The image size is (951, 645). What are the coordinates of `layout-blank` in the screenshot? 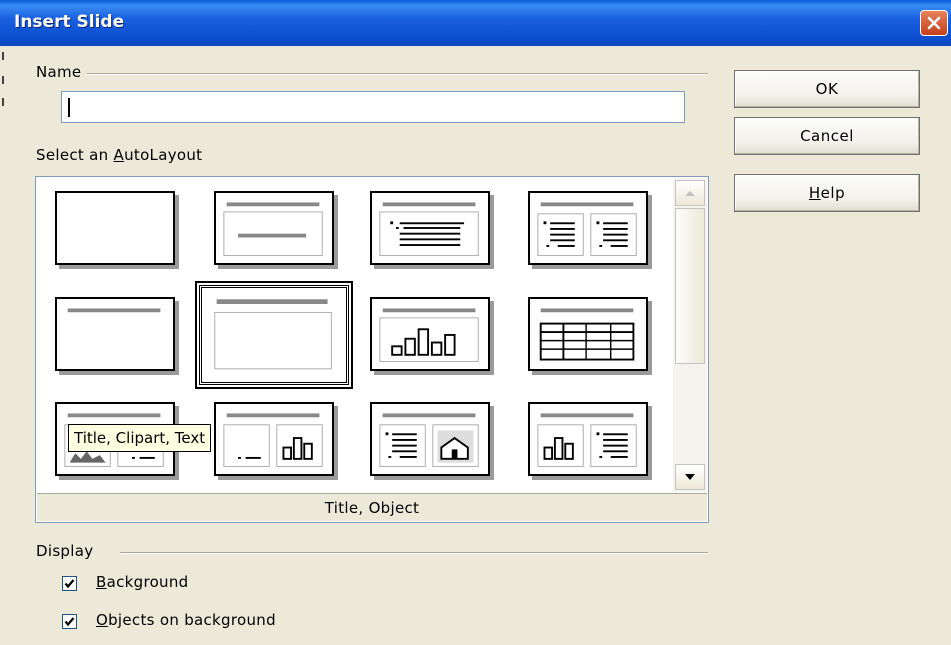 It's located at (115, 228).